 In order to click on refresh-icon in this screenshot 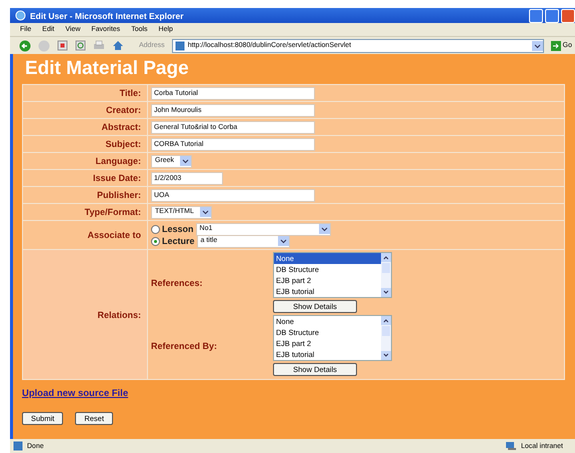, I will do `click(80, 45)`.